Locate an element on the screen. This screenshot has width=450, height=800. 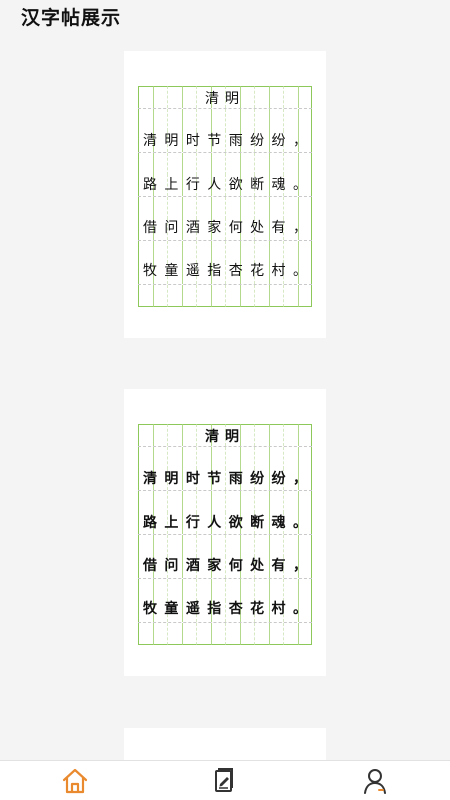
char: 指 is located at coordinates (214, 609).